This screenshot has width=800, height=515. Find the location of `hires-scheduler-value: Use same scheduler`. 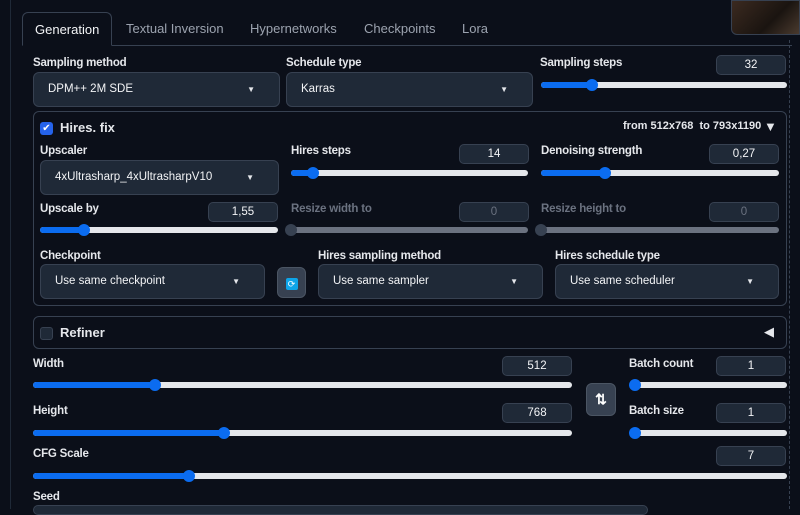

hires-scheduler-value: Use same scheduler is located at coordinates (622, 281).